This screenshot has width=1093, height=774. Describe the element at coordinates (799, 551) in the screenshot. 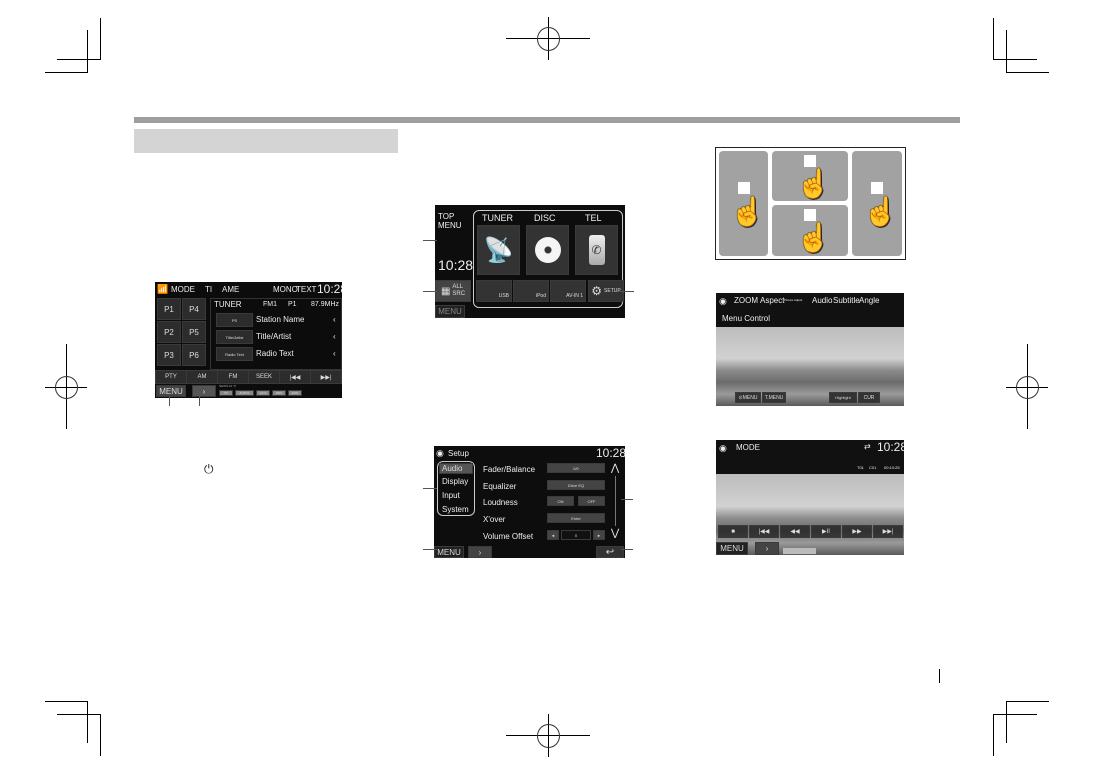

I see `playback-indicator-bar` at that location.